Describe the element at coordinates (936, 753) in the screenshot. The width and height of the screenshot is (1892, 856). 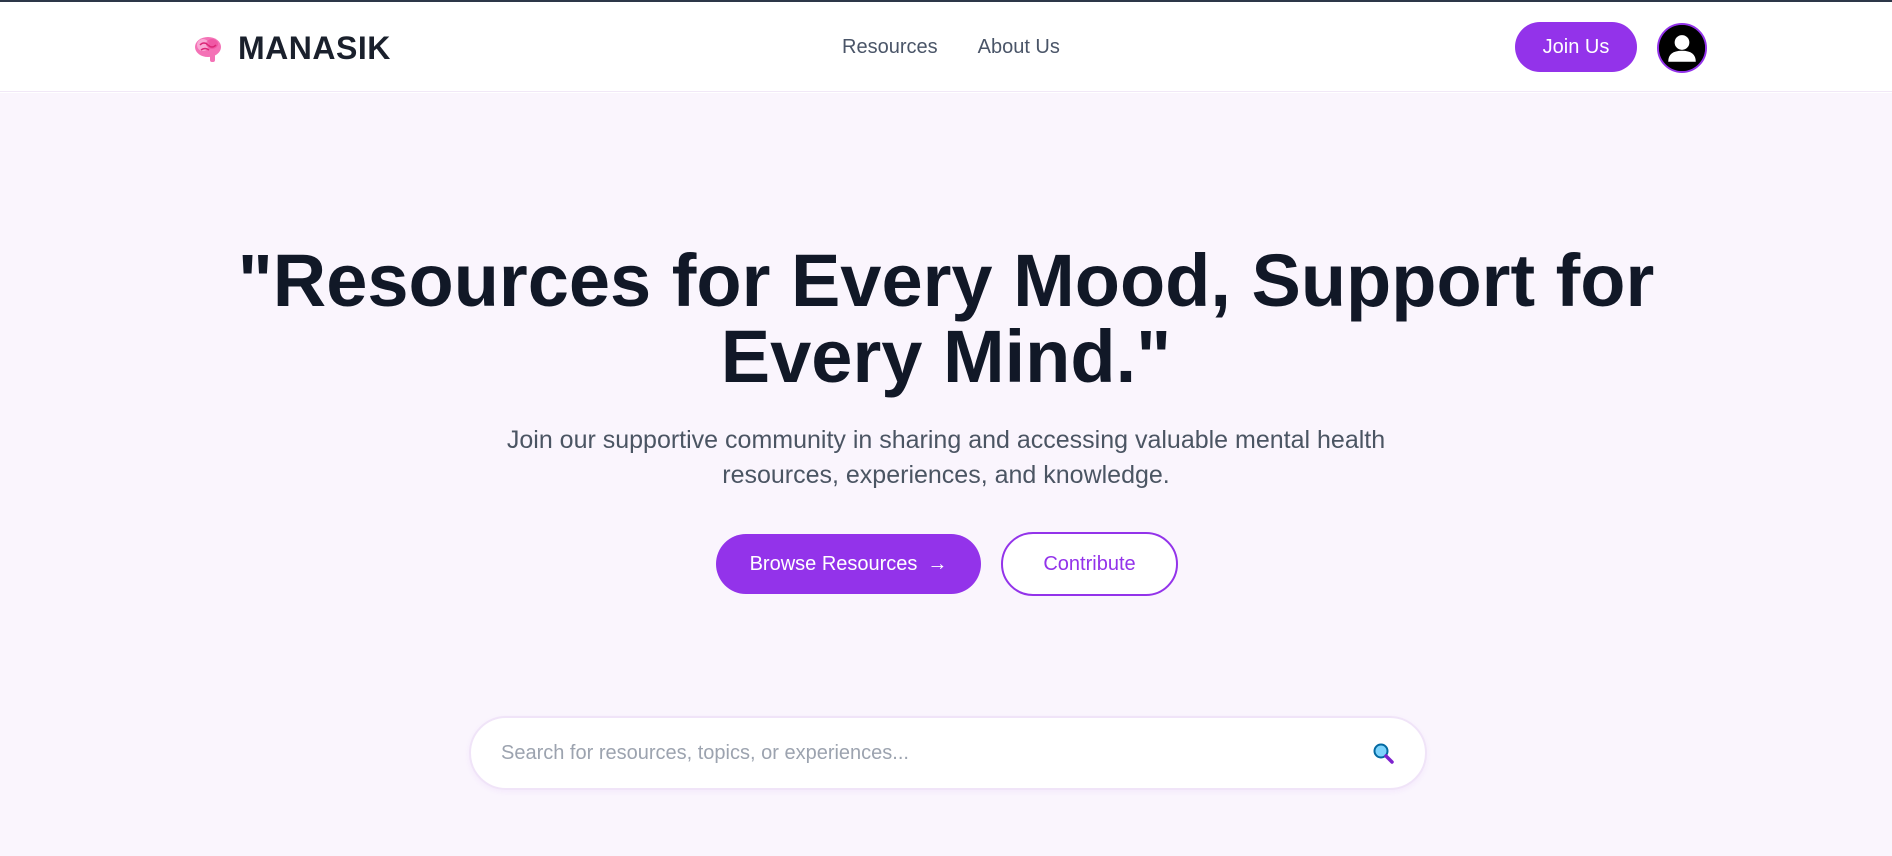
I see `search-input` at that location.